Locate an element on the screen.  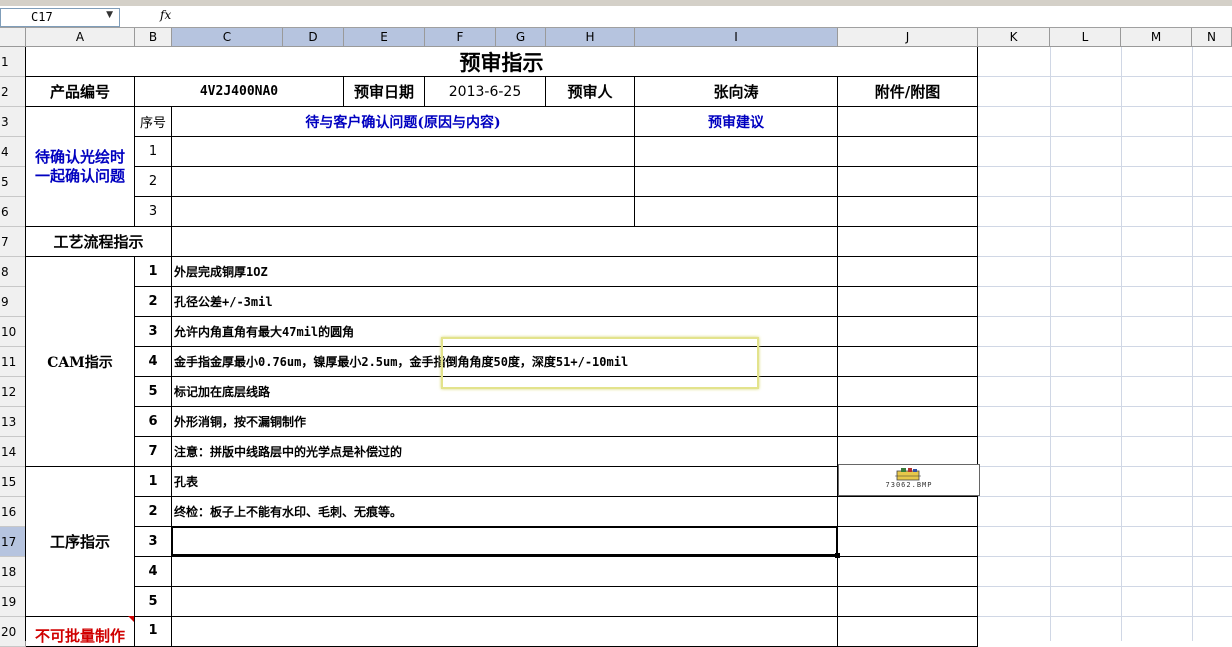
confirm-num: 3 is located at coordinates (153, 212).